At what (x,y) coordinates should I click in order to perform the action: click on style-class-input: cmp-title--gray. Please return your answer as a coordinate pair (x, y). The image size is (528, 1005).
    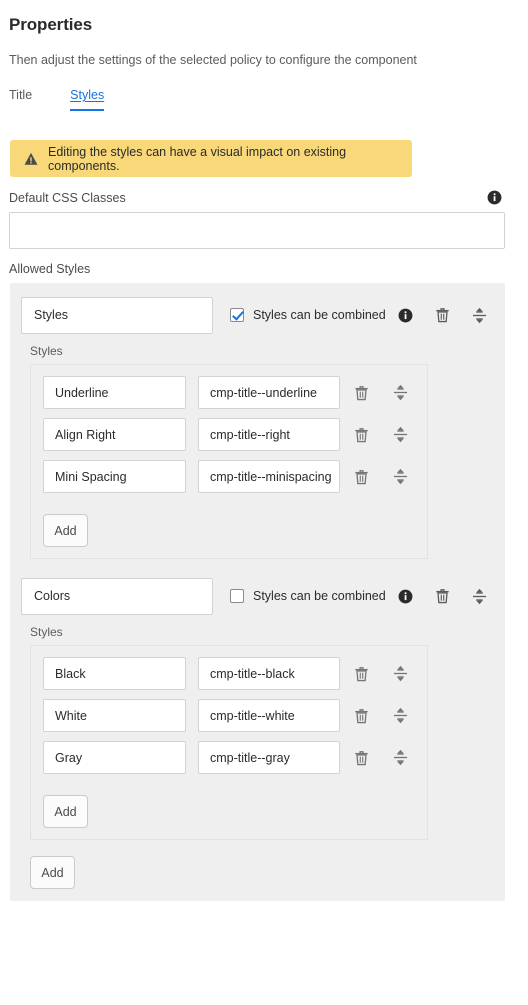
    Looking at the image, I should click on (269, 757).